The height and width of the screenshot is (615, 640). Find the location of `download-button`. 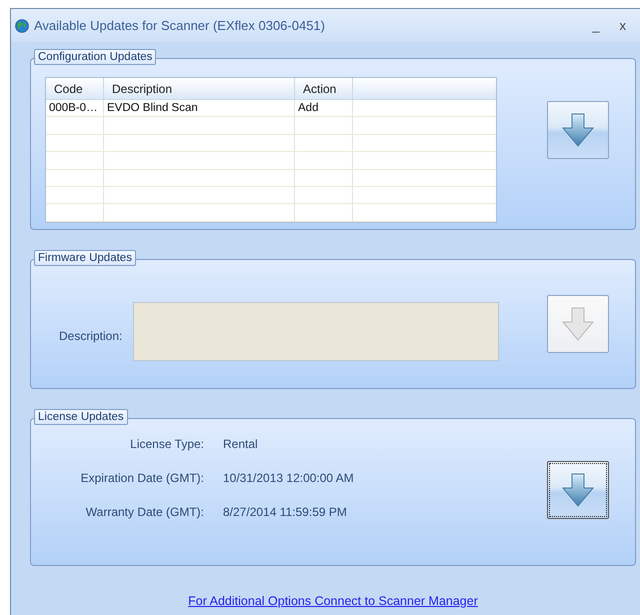

download-button is located at coordinates (578, 490).